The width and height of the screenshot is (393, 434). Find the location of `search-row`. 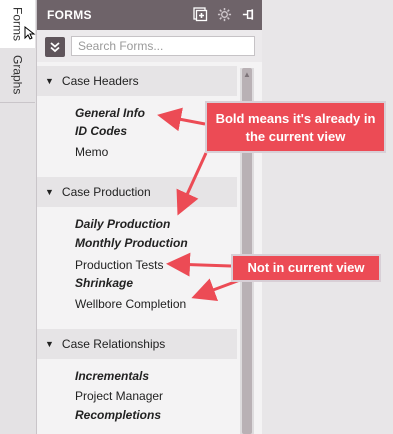

search-row is located at coordinates (149, 46).